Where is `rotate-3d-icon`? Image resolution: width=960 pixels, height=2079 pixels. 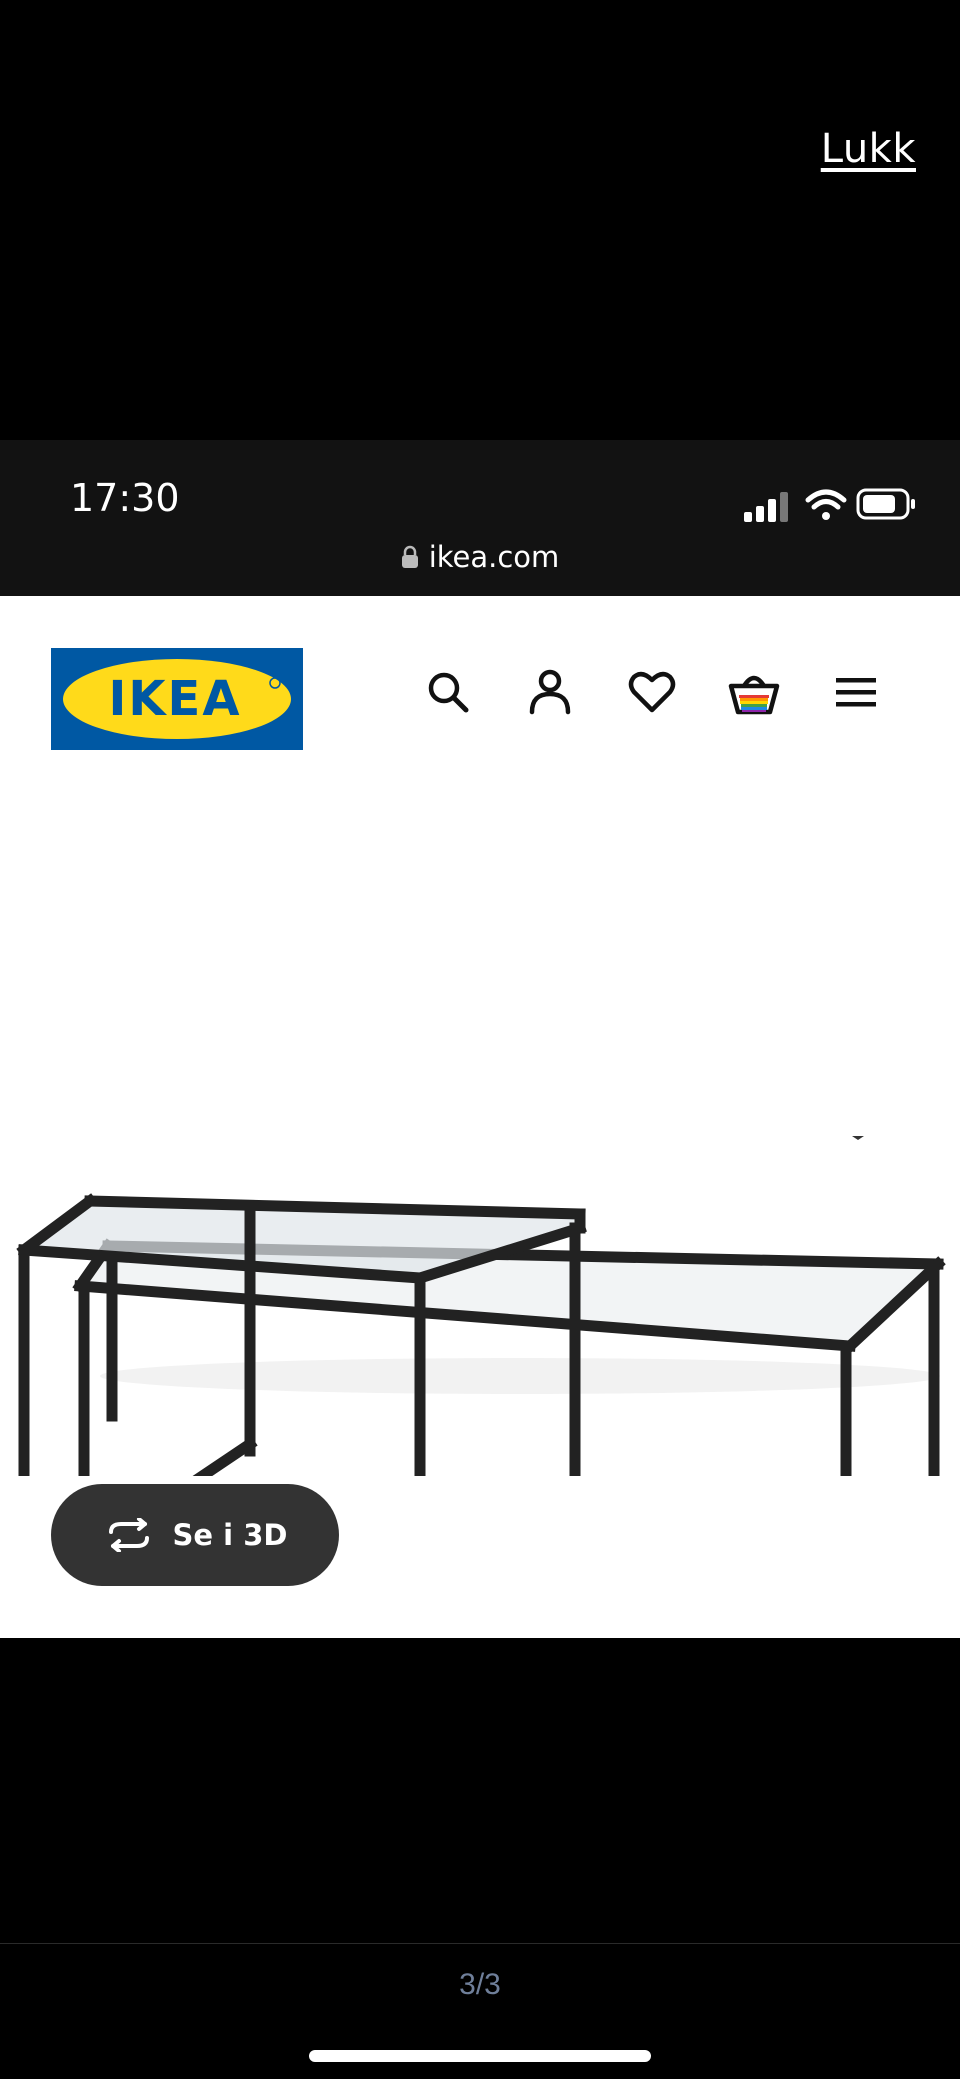 rotate-3d-icon is located at coordinates (128, 1535).